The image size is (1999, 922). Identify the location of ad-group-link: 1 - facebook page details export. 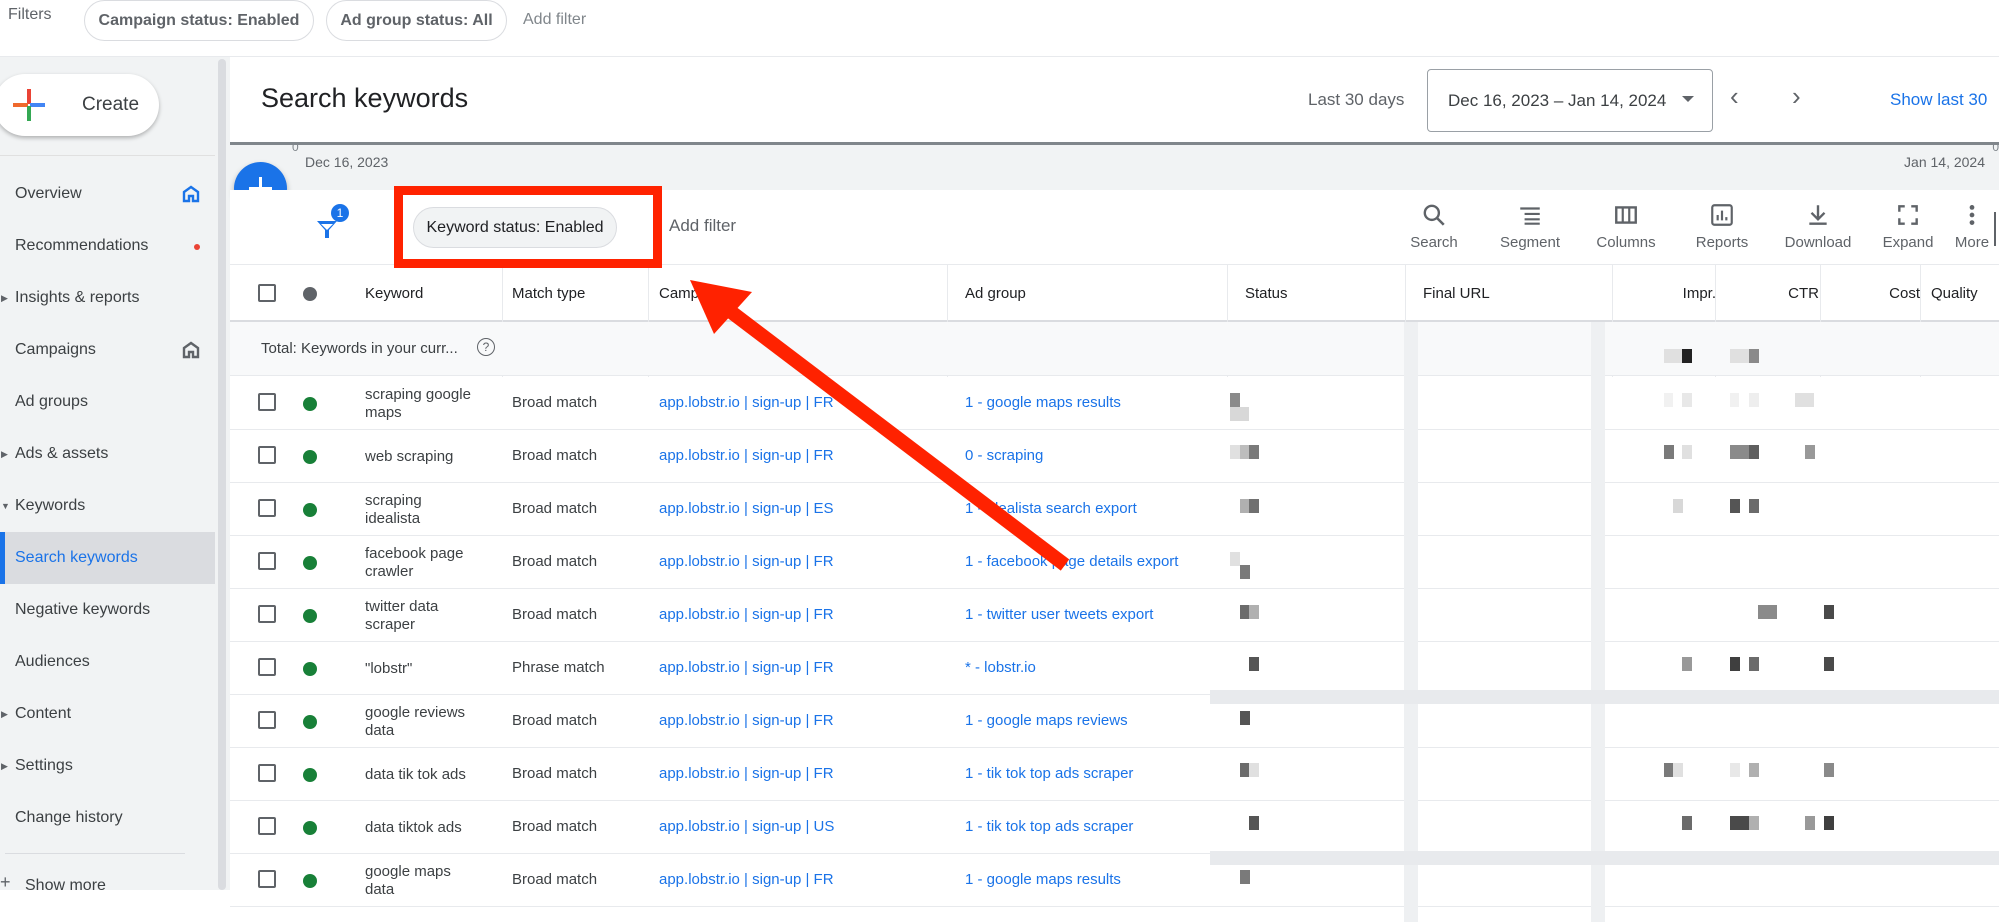
(1071, 561).